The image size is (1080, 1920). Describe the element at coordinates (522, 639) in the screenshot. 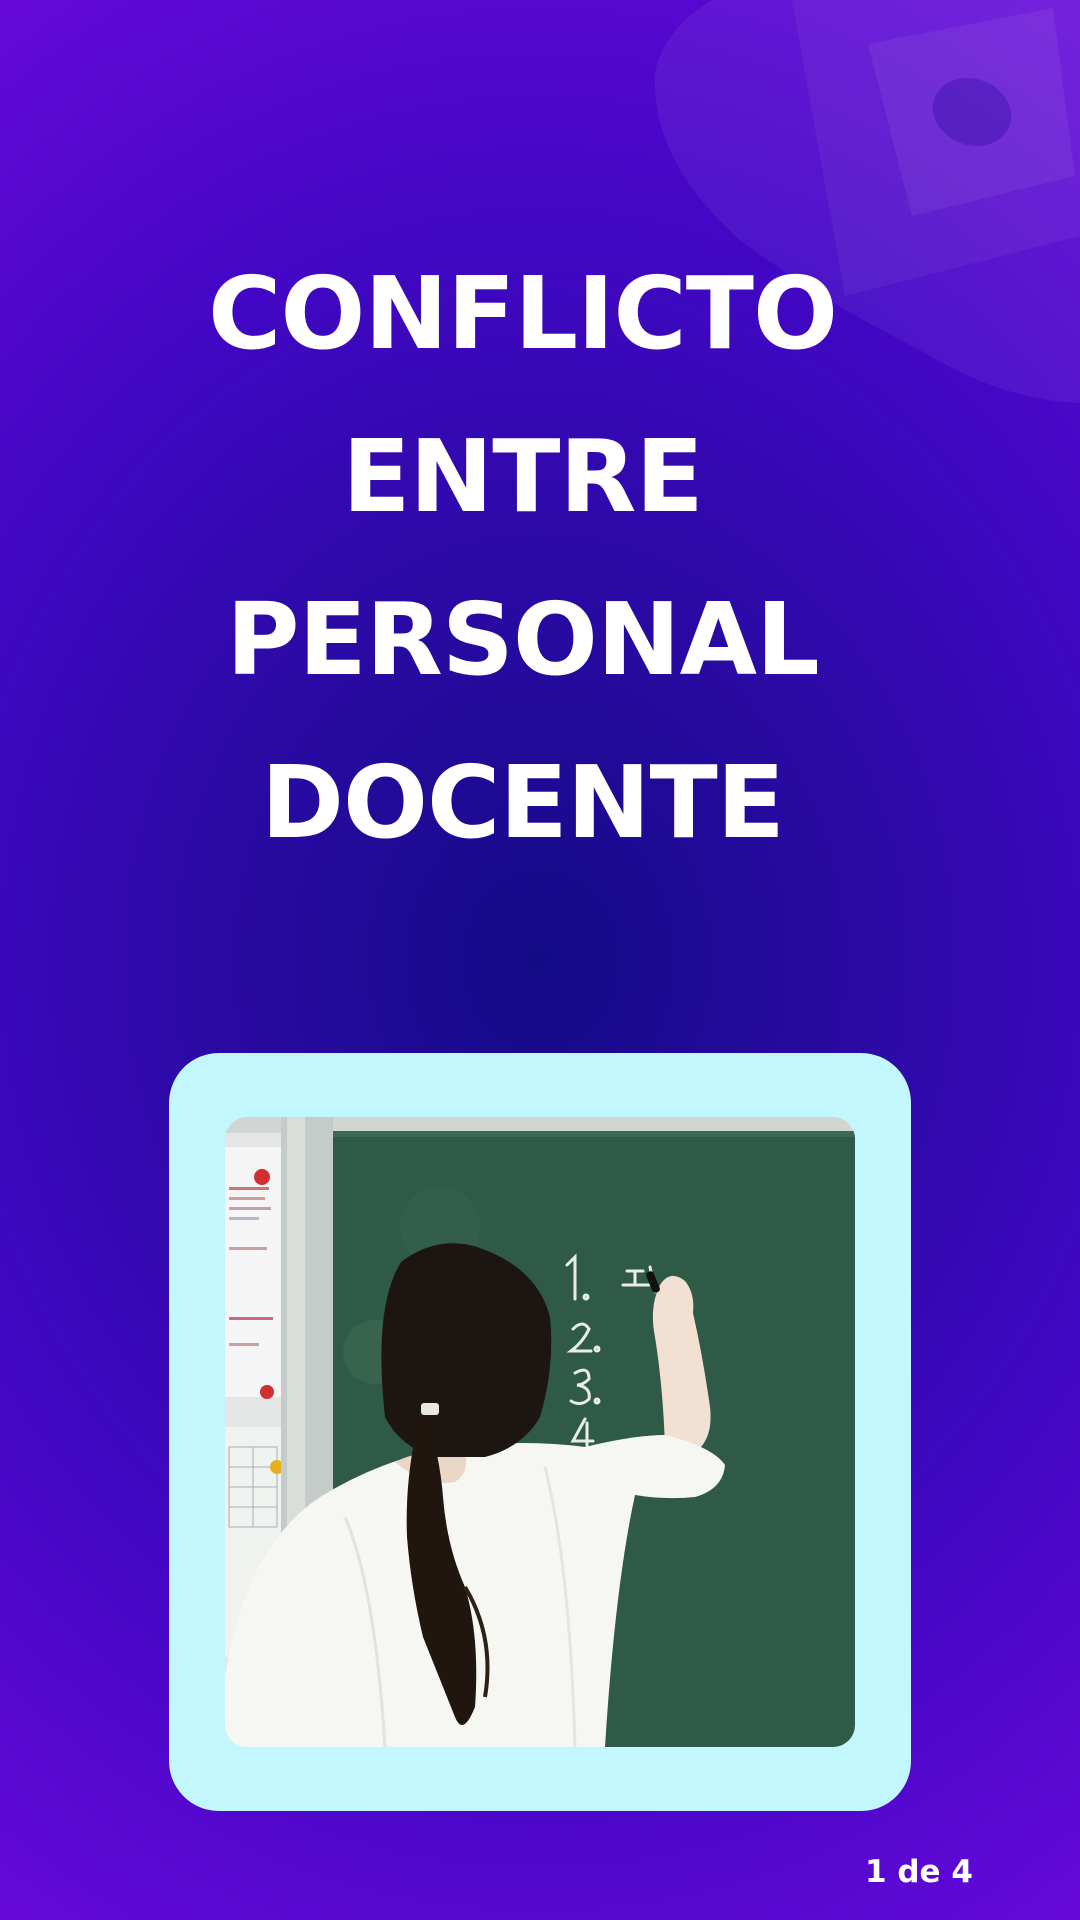

I see `title-line-3: PERSONAL` at that location.